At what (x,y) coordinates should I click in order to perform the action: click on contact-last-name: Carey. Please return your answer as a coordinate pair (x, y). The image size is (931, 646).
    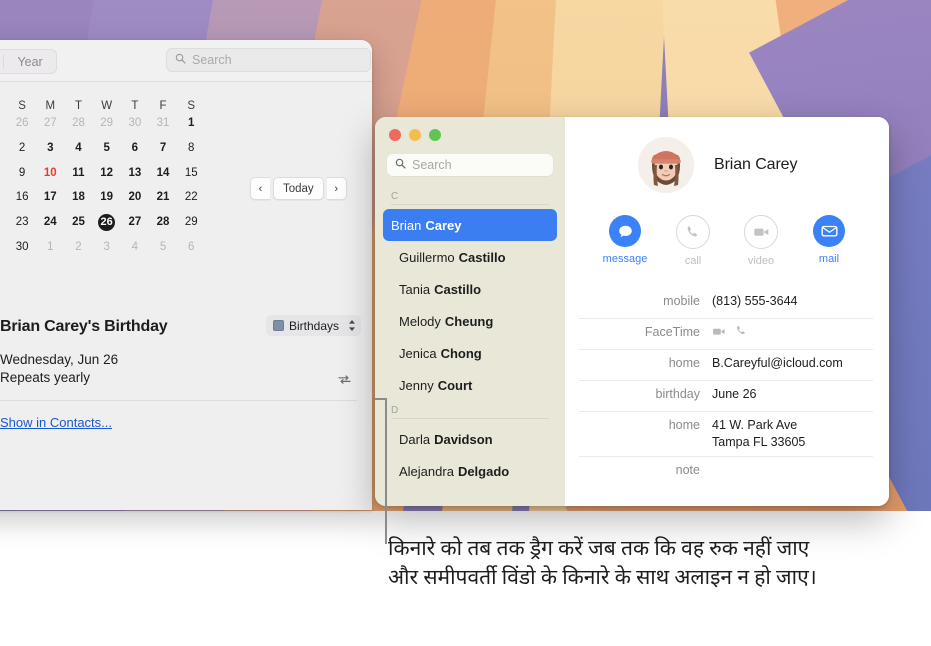
    Looking at the image, I should click on (443, 225).